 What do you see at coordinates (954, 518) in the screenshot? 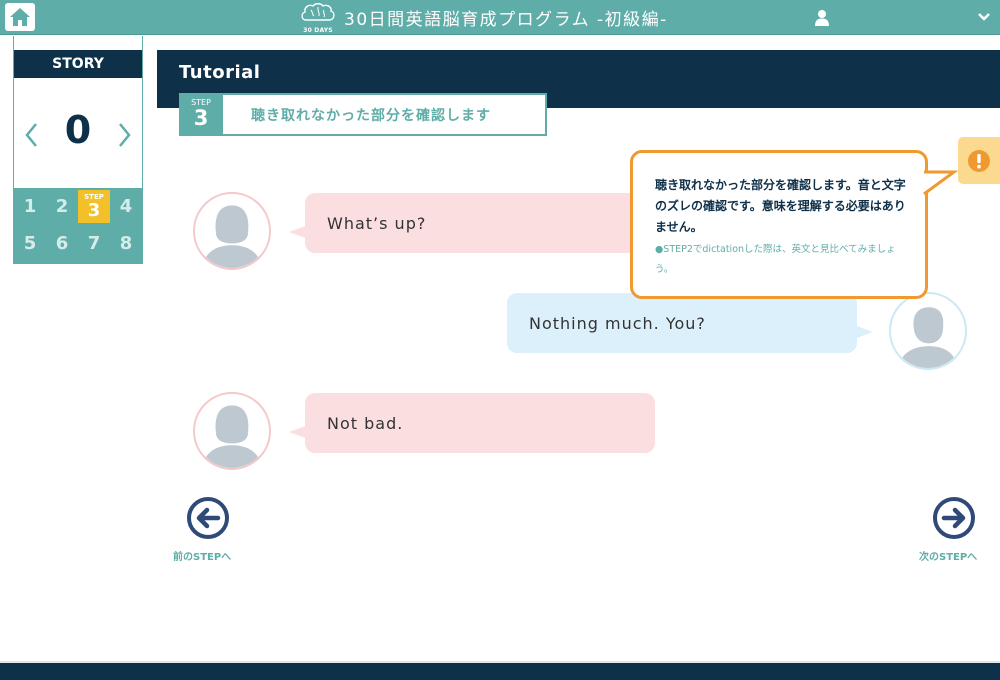
I see `next-step-arrow-icon` at bounding box center [954, 518].